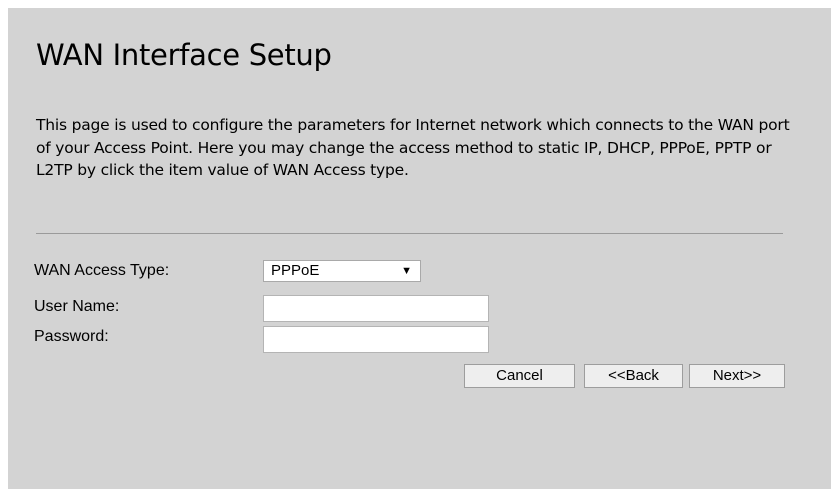 The height and width of the screenshot is (489, 831). I want to click on wan-access-type-label: WAN Access Type:, so click(102, 270).